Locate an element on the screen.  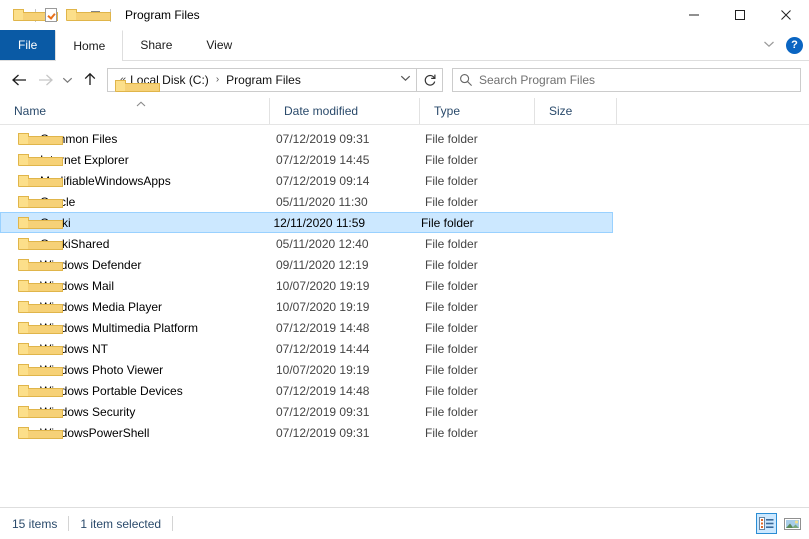
column-header-name-label: Name is located at coordinates (30, 111).